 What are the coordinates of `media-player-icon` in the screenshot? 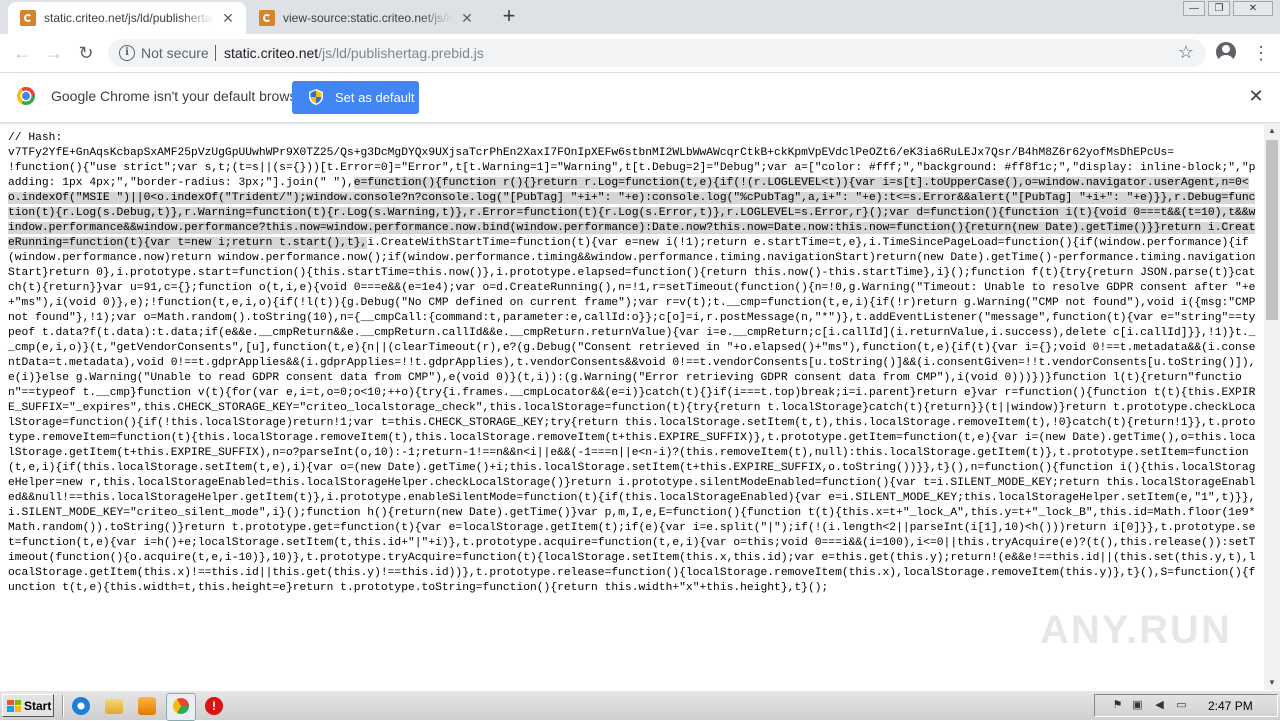 It's located at (147, 706).